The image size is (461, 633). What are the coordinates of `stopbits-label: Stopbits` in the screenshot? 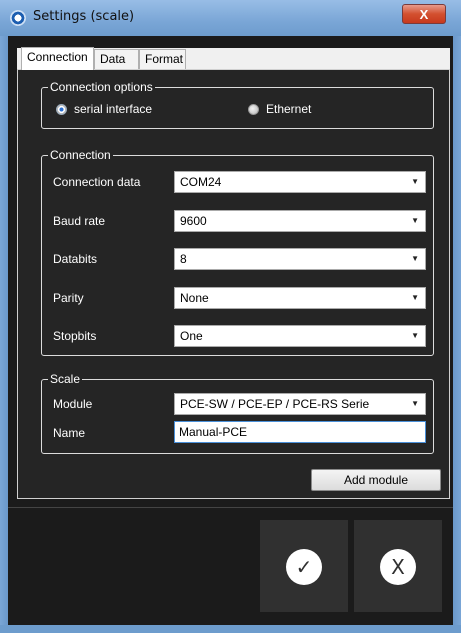 It's located at (75, 336).